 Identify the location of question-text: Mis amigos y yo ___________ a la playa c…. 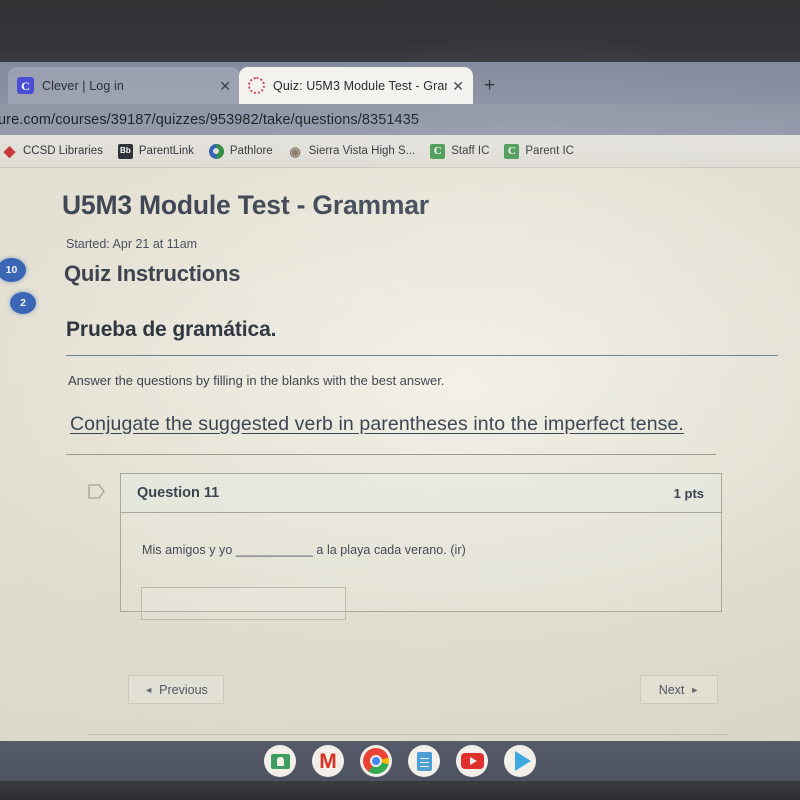
(304, 550).